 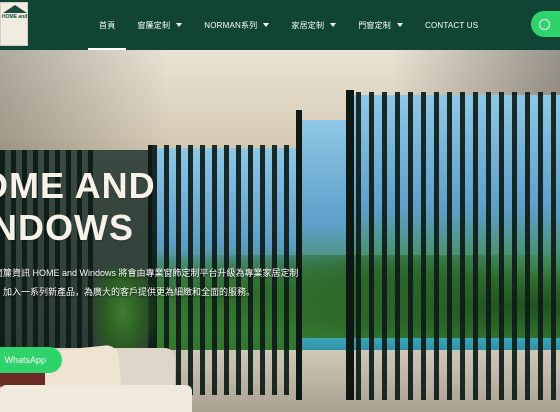 I want to click on nav-item-label: 首頁, so click(x=107, y=25).